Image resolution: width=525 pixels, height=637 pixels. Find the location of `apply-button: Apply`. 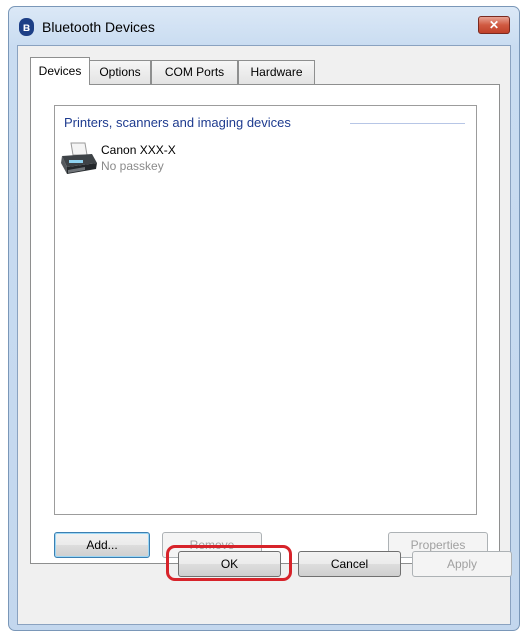

apply-button: Apply is located at coordinates (462, 564).